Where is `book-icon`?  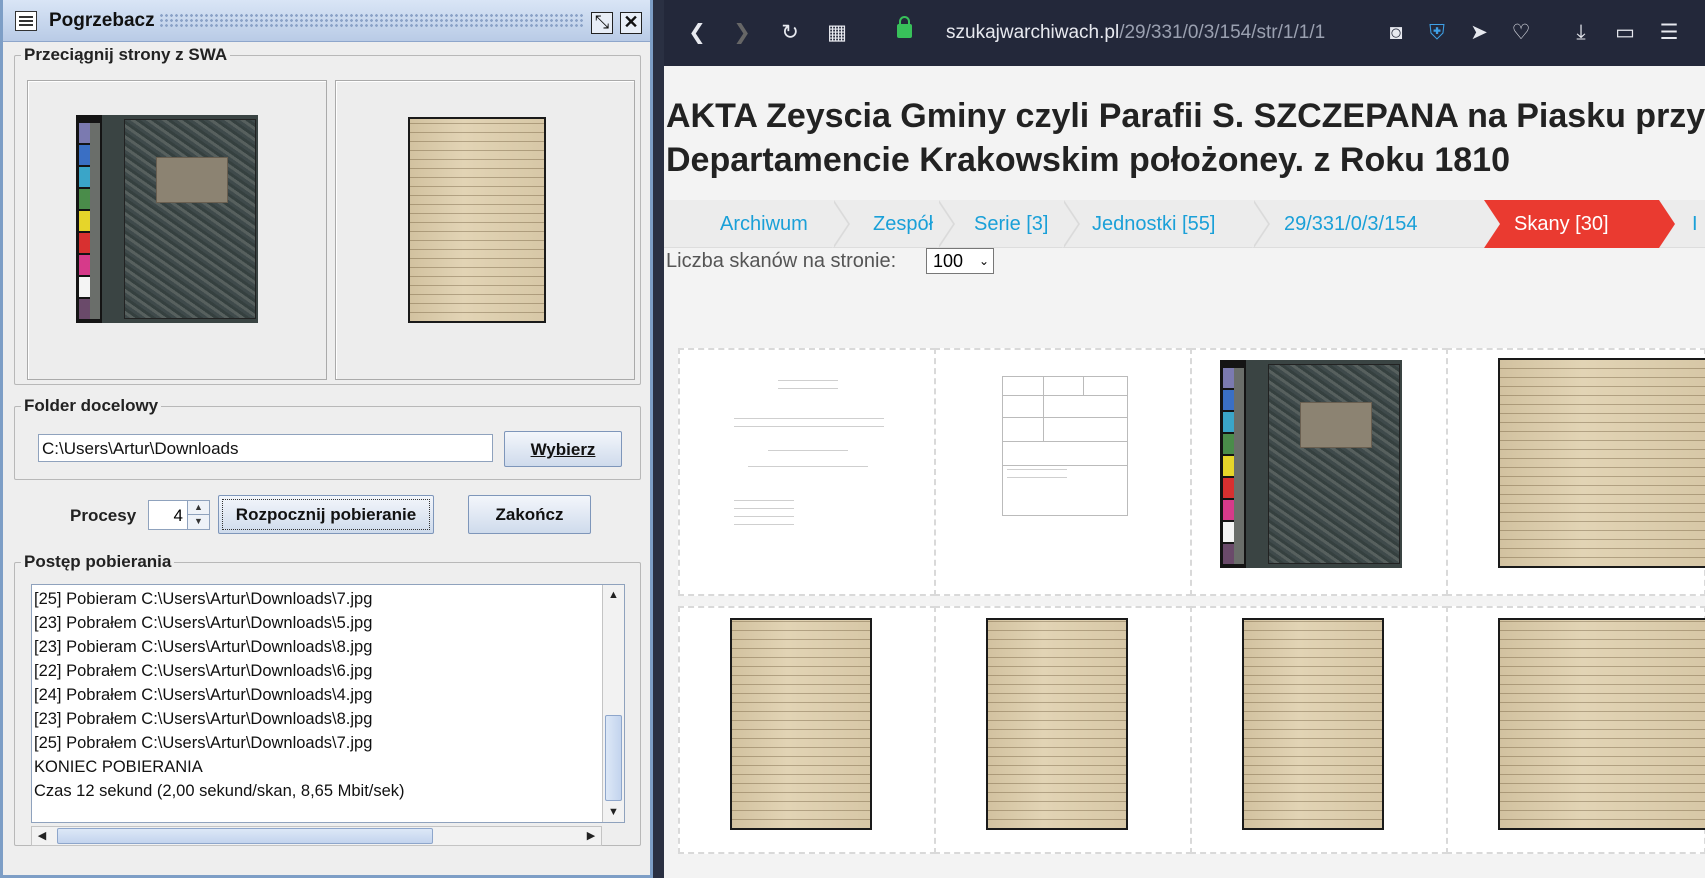 book-icon is located at coordinates (26, 21).